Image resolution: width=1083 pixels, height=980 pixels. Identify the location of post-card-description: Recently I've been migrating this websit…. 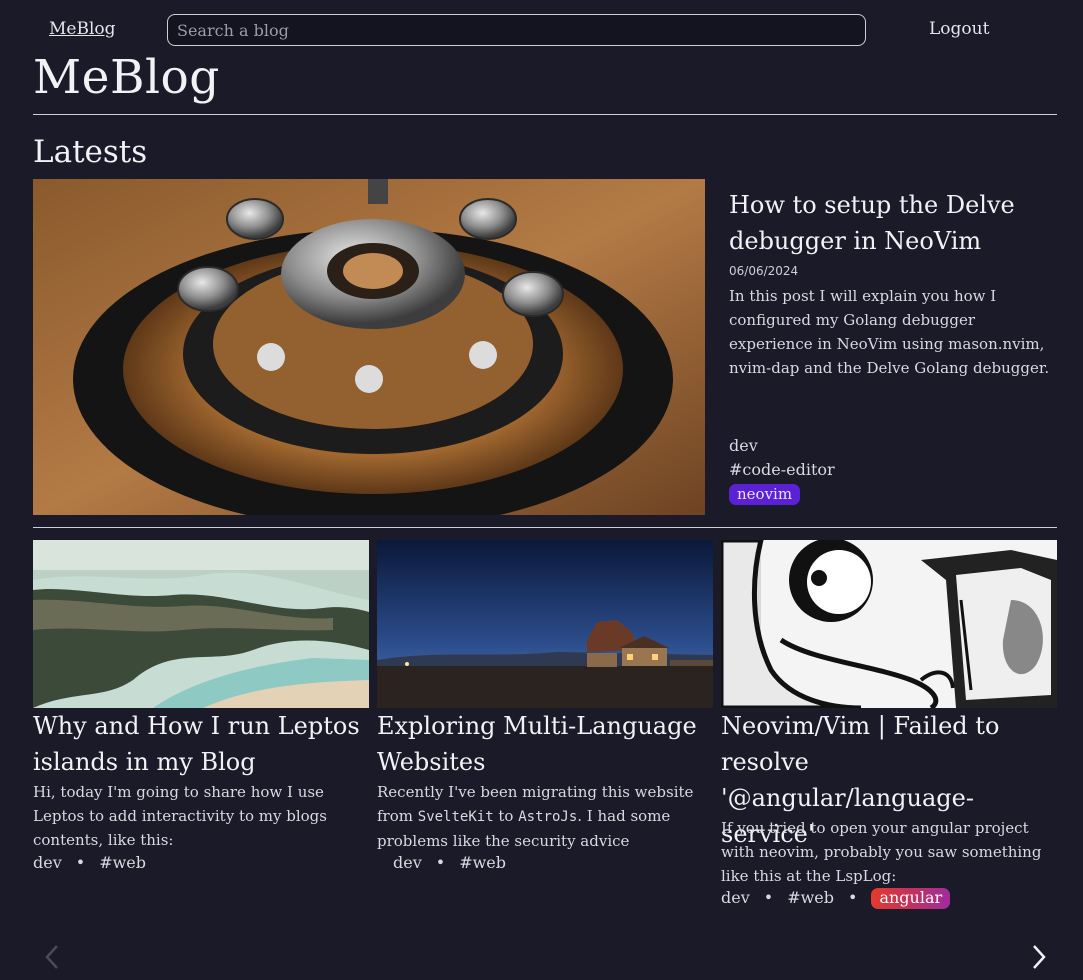
(535, 816).